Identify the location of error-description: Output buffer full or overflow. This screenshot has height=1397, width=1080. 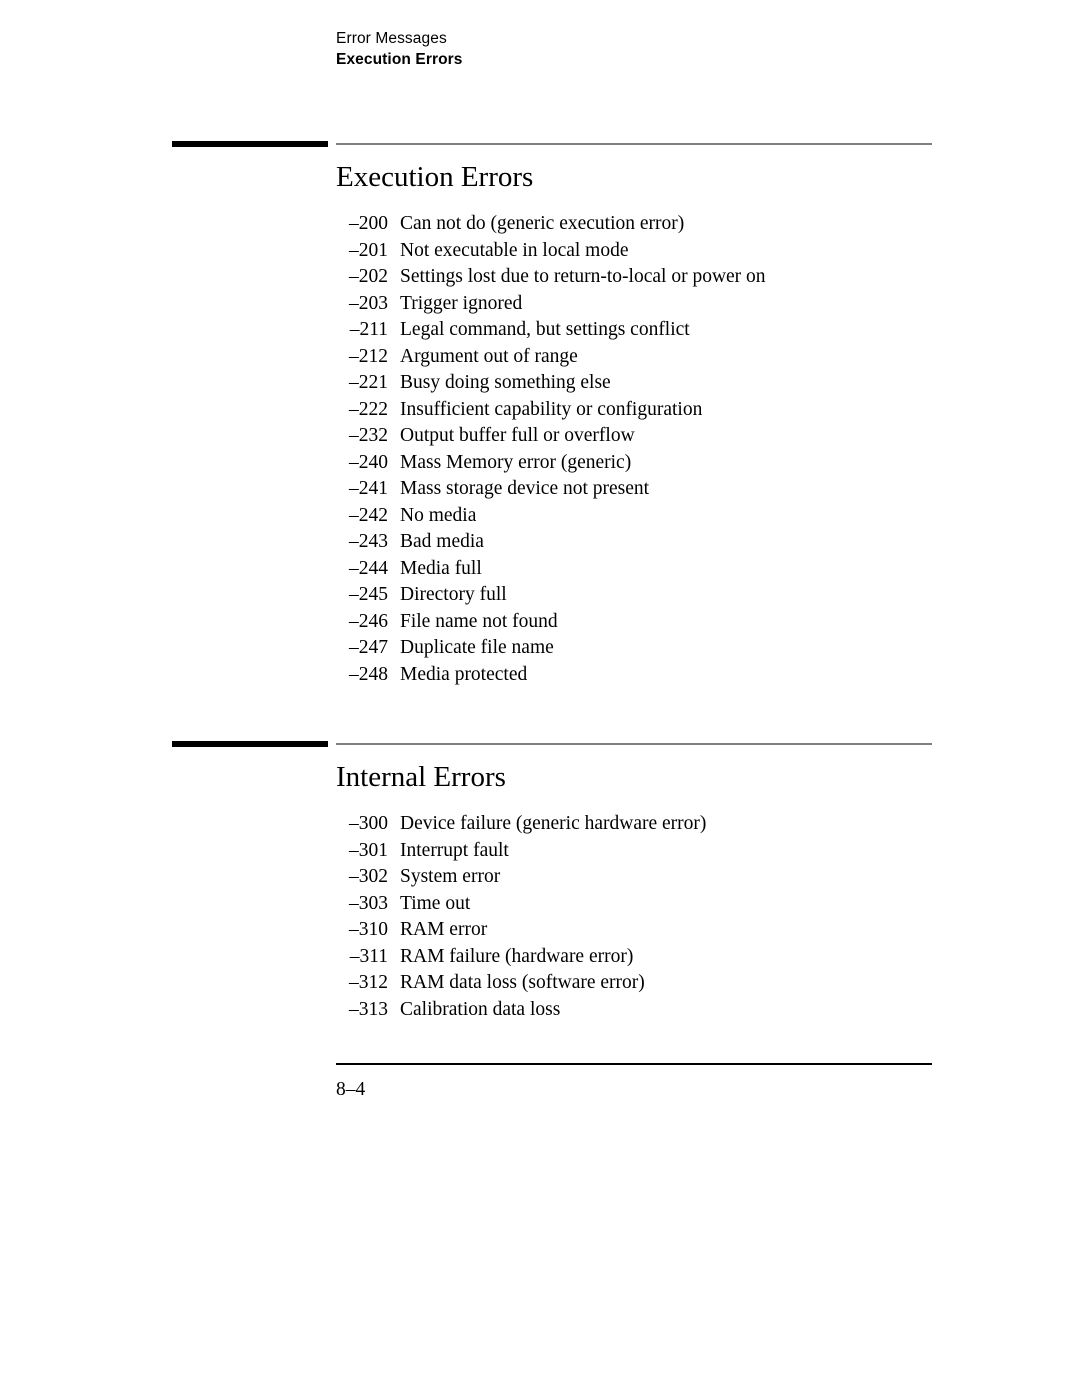
(517, 435).